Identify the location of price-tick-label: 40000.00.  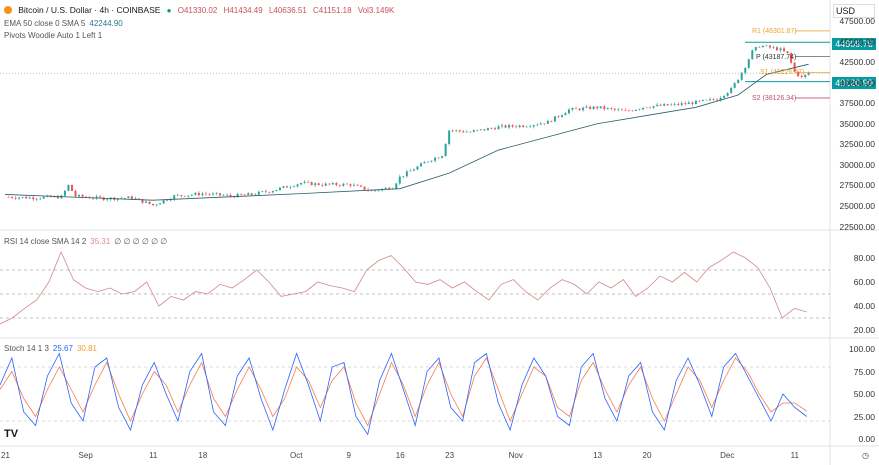
(857, 82).